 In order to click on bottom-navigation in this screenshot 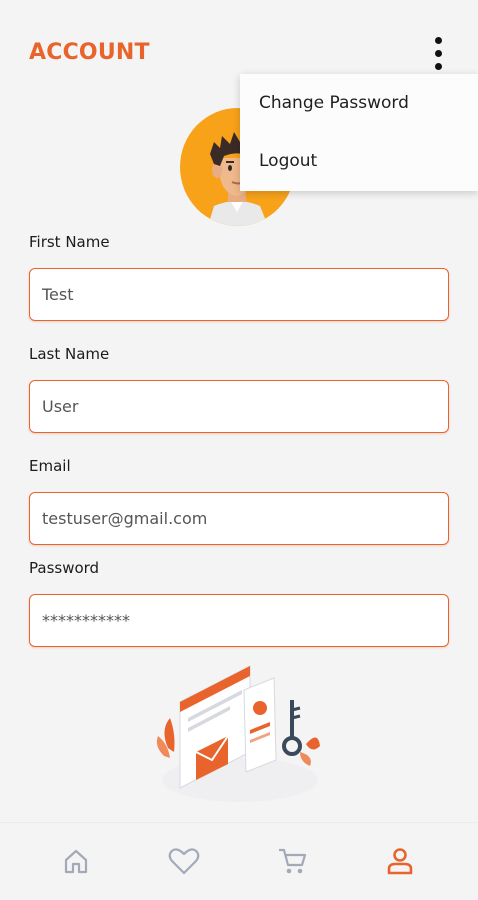, I will do `click(239, 861)`.